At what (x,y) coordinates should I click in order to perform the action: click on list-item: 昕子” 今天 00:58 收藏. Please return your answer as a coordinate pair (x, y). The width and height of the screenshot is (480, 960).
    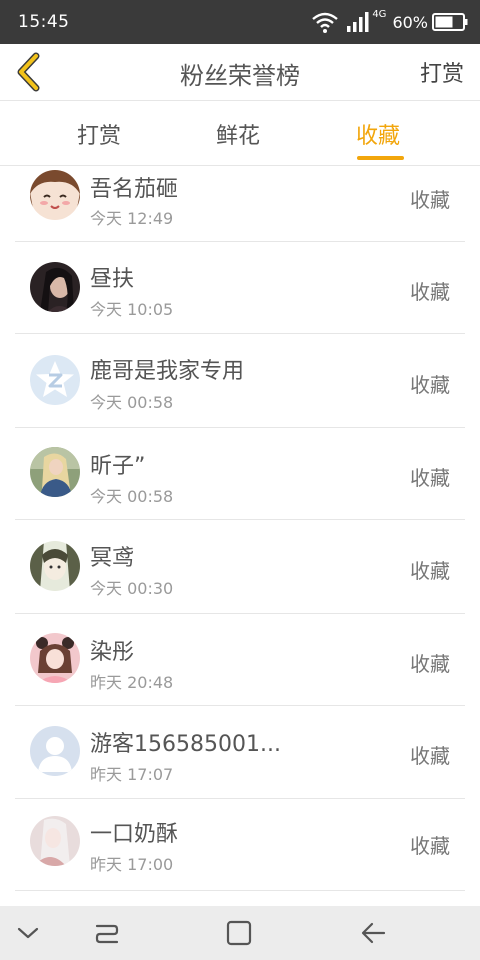
    Looking at the image, I should click on (240, 474).